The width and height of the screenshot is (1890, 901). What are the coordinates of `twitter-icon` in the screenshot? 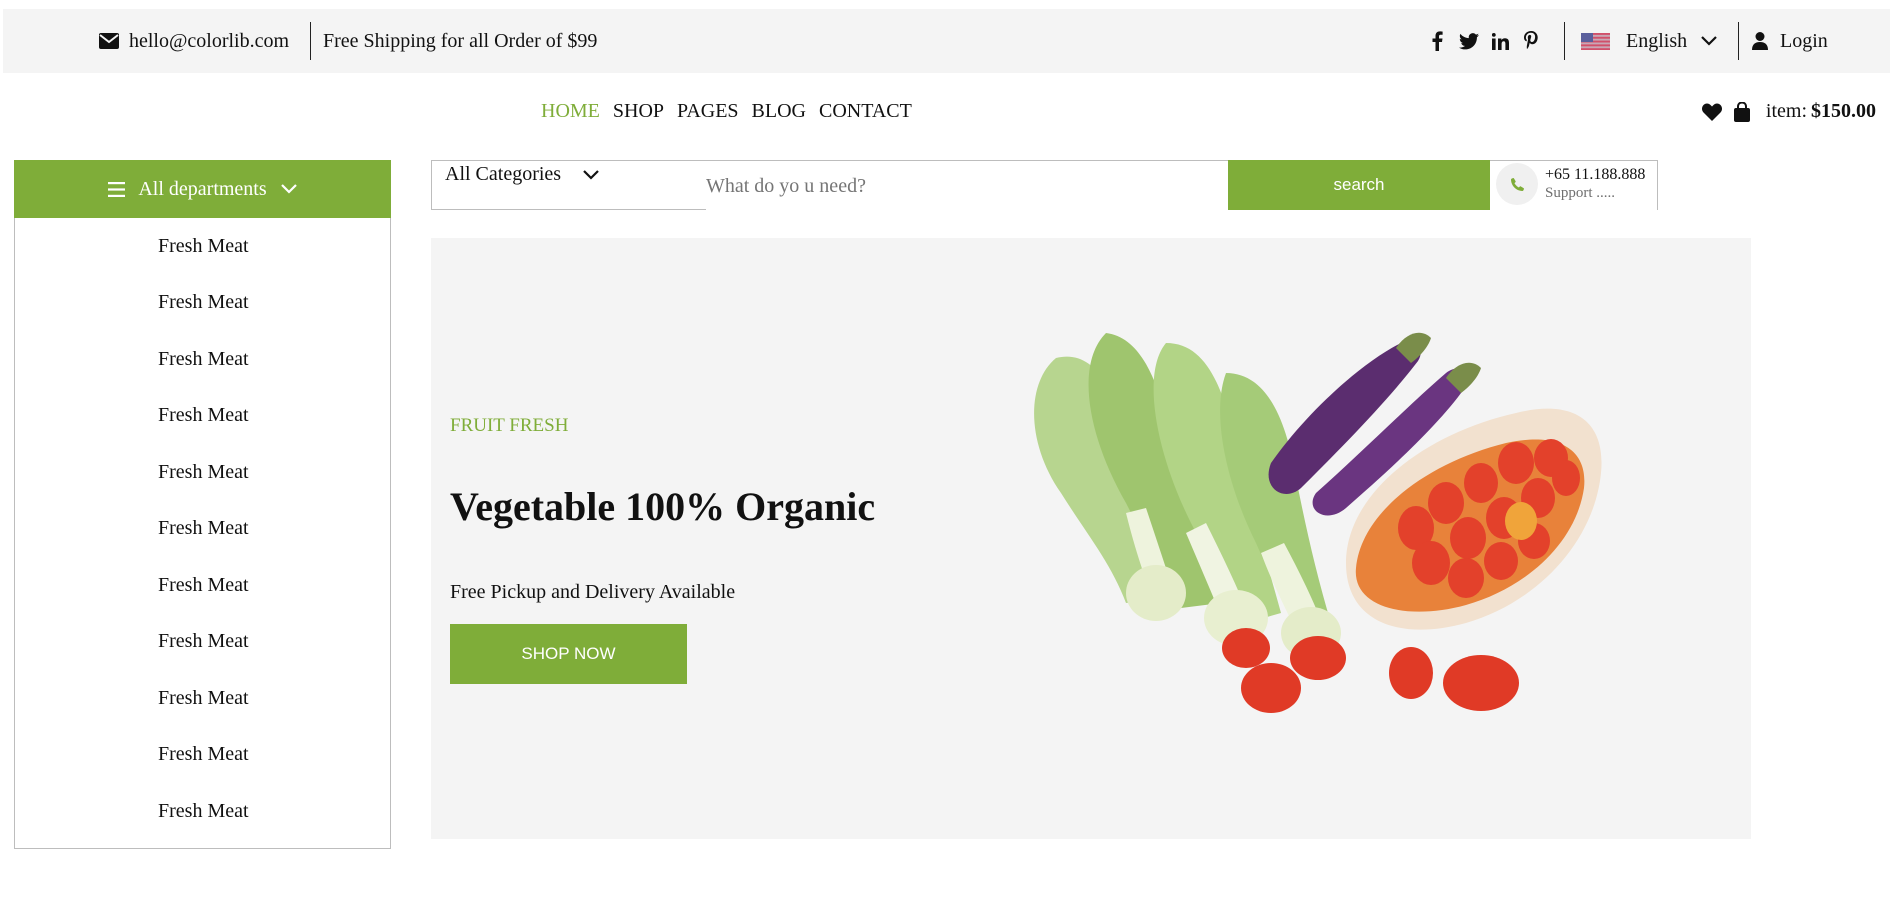 It's located at (1469, 40).